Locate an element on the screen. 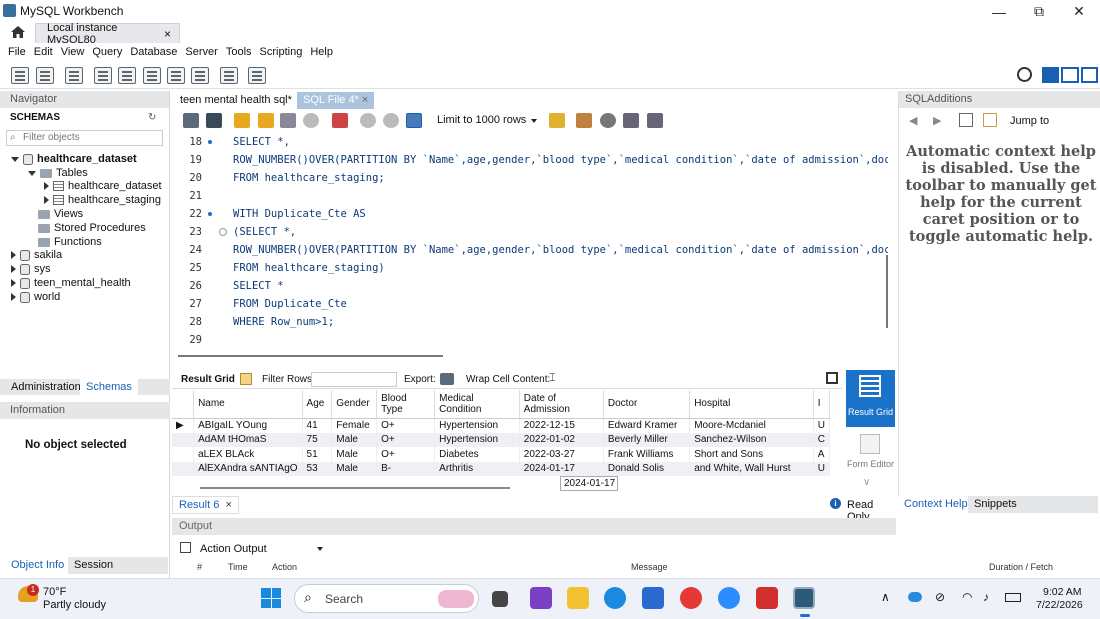 The height and width of the screenshot is (619, 1100). new-sql-tab-icon is located at coordinates (20, 75).